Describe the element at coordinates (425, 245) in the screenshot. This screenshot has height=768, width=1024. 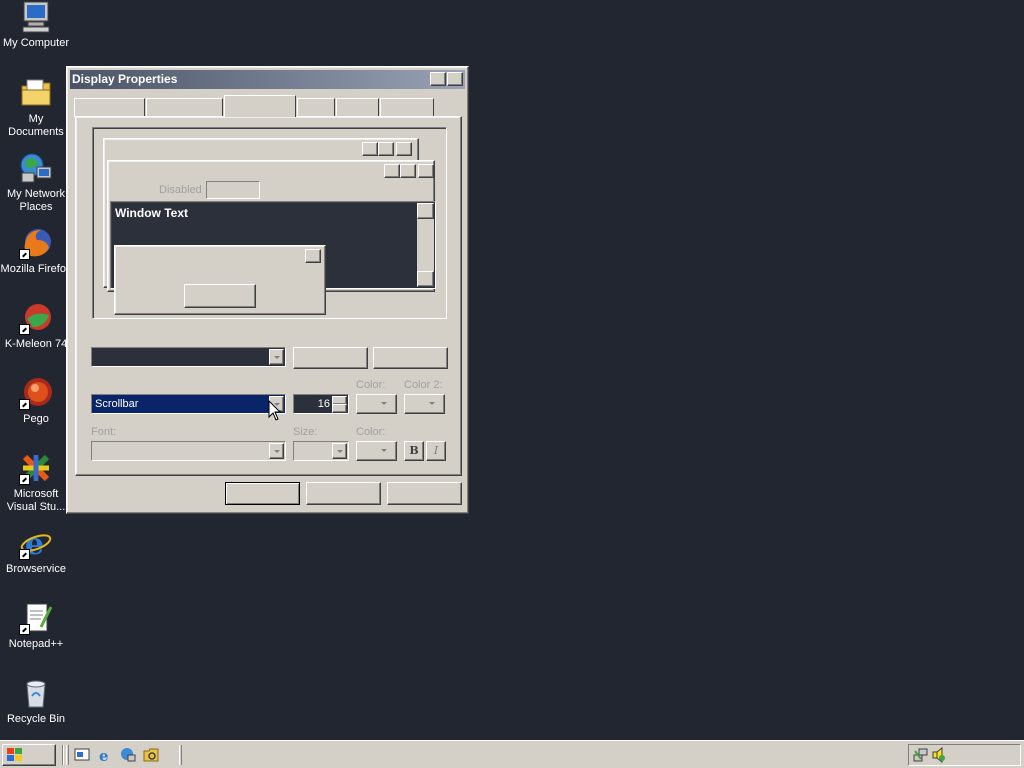
I see `preview-scrollbar` at that location.